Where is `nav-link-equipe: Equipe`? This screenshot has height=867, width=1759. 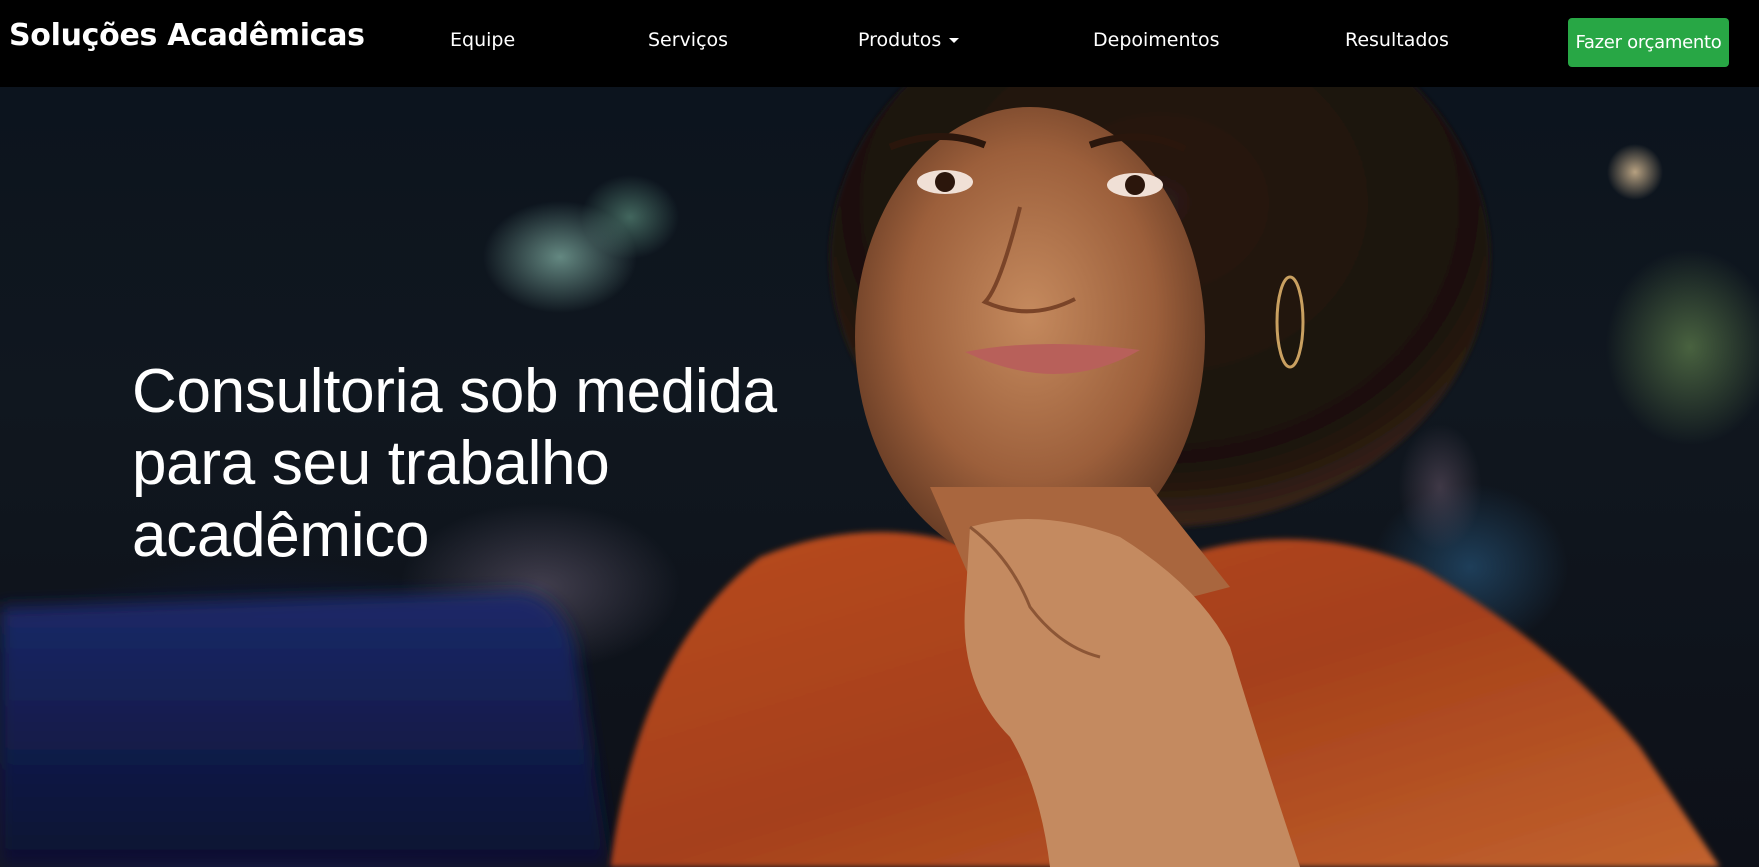 nav-link-equipe: Equipe is located at coordinates (482, 40).